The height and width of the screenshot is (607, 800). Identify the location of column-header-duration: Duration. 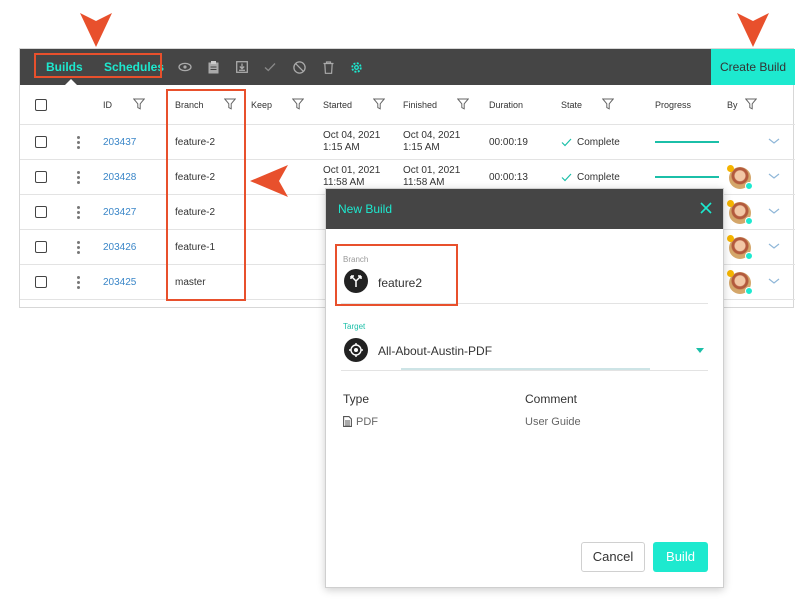
(506, 105).